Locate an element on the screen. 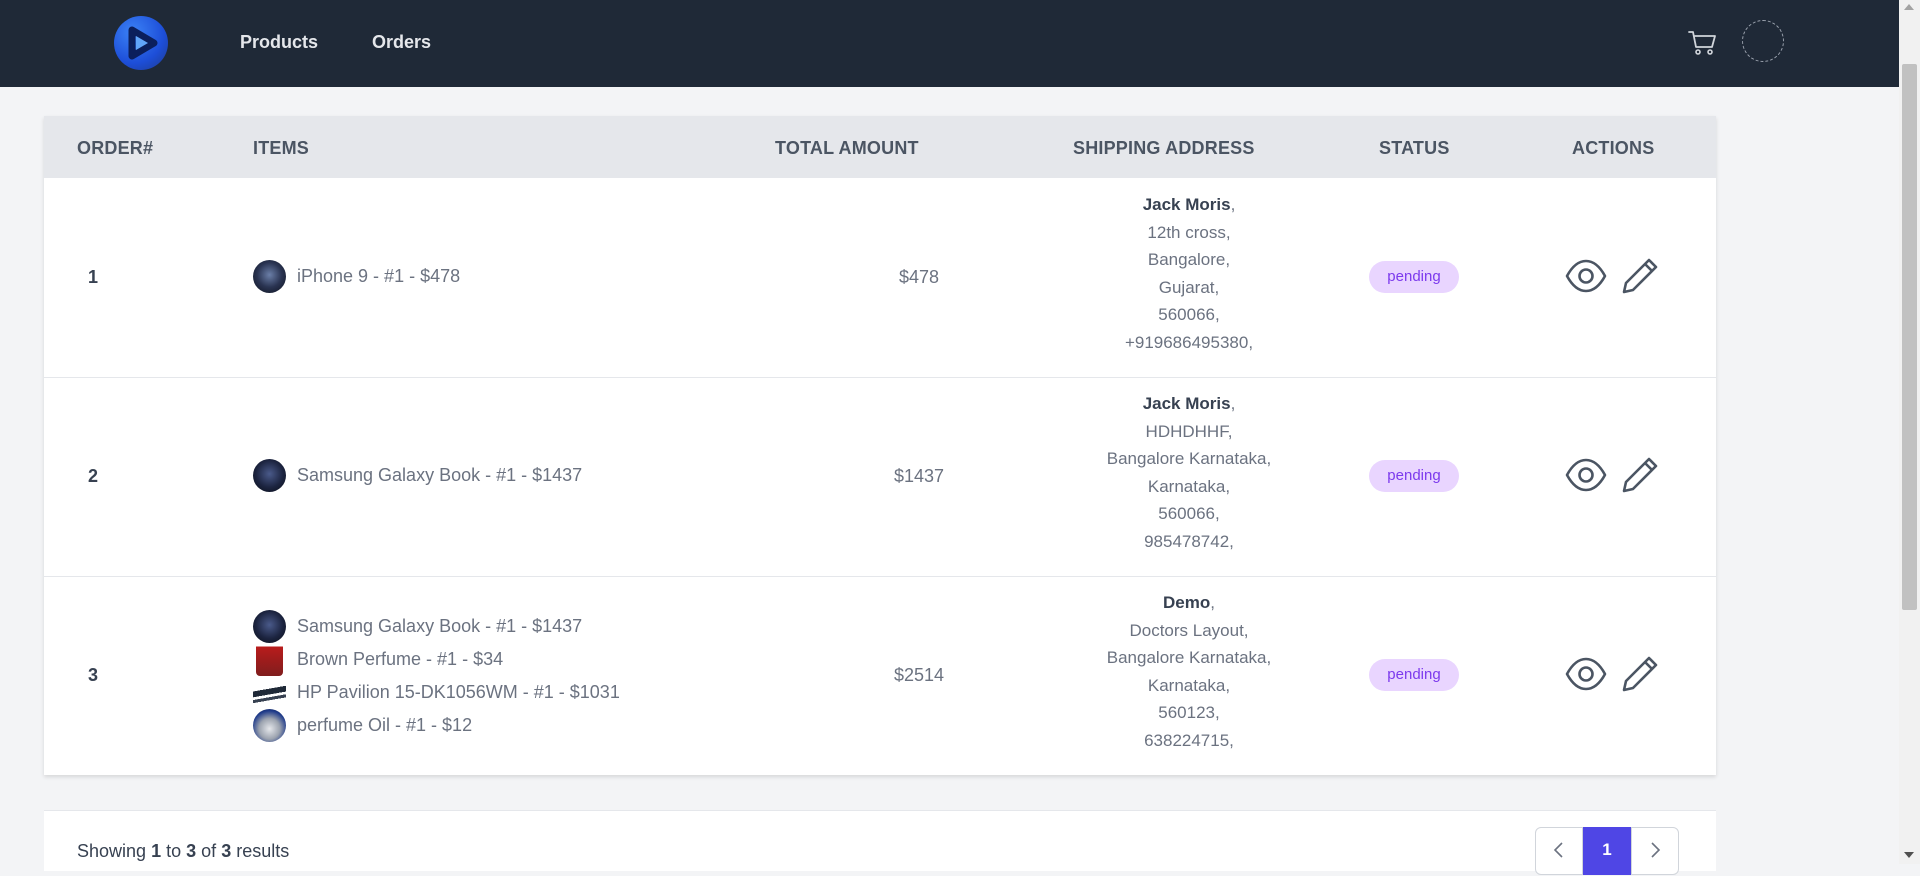  address-name: Demo is located at coordinates (1187, 602).